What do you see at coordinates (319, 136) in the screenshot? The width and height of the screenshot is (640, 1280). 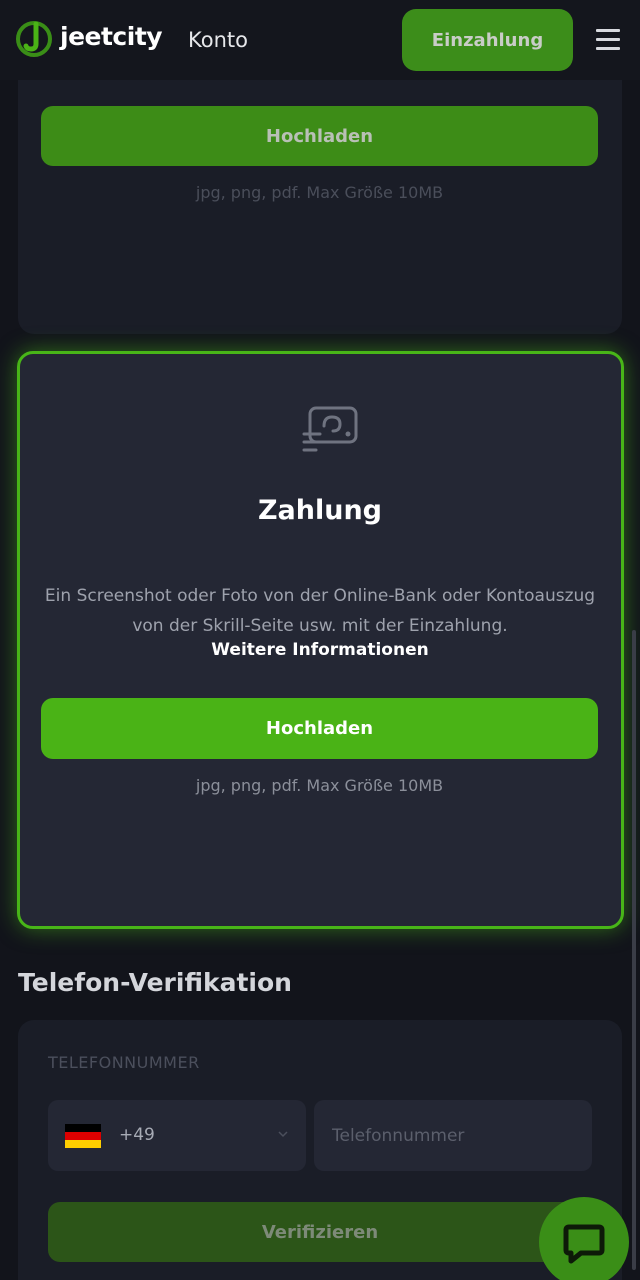 I see `previous-upload-button: Hochladen` at bounding box center [319, 136].